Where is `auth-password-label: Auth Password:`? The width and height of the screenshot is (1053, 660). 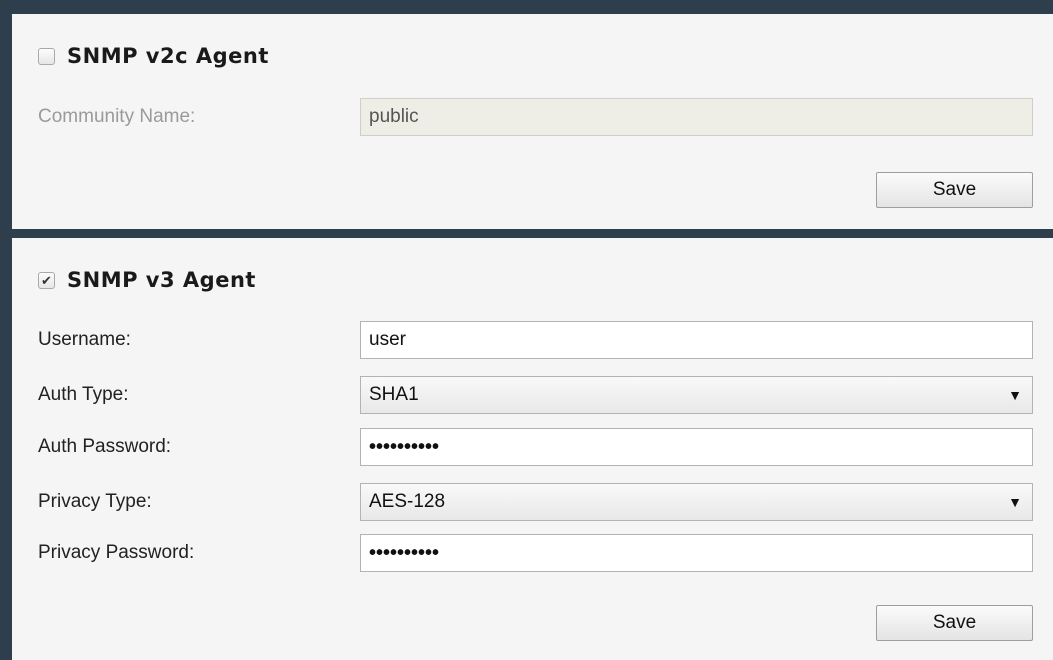
auth-password-label: Auth Password: is located at coordinates (105, 446).